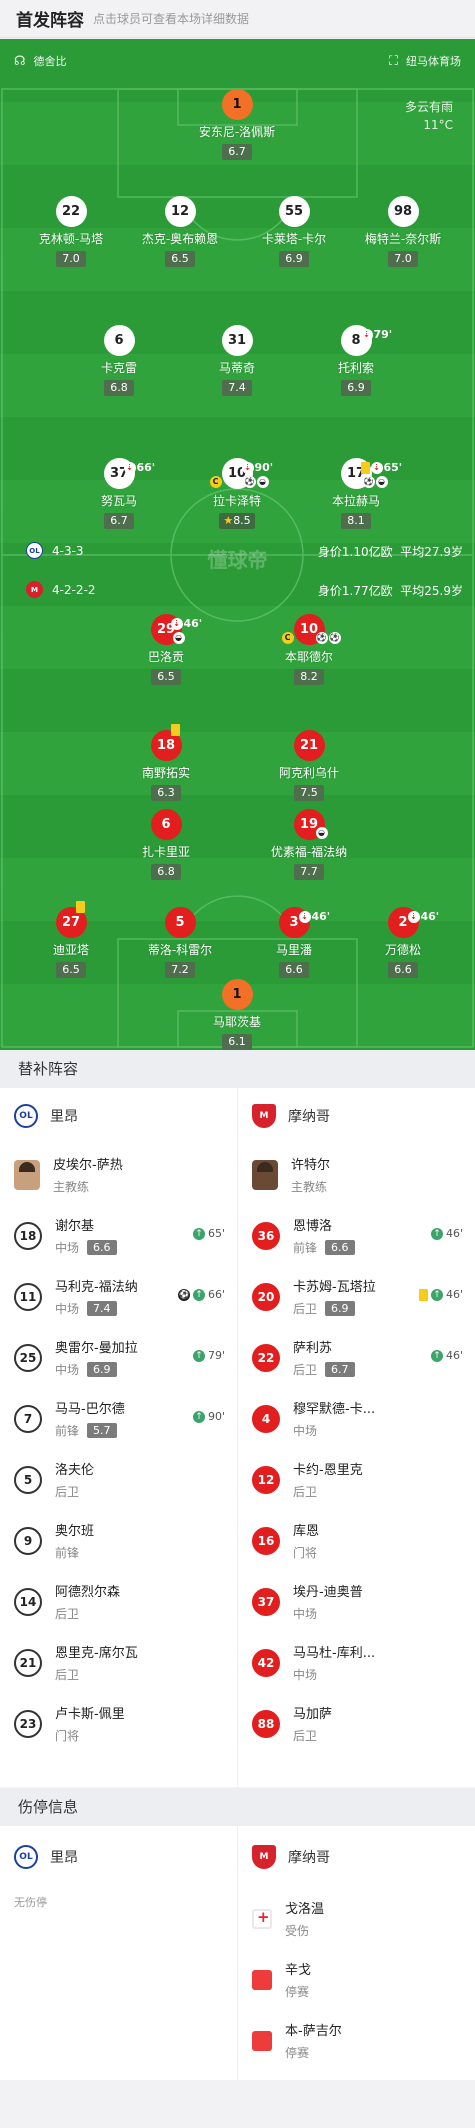  I want to click on player-rating: 6.6, so click(403, 970).